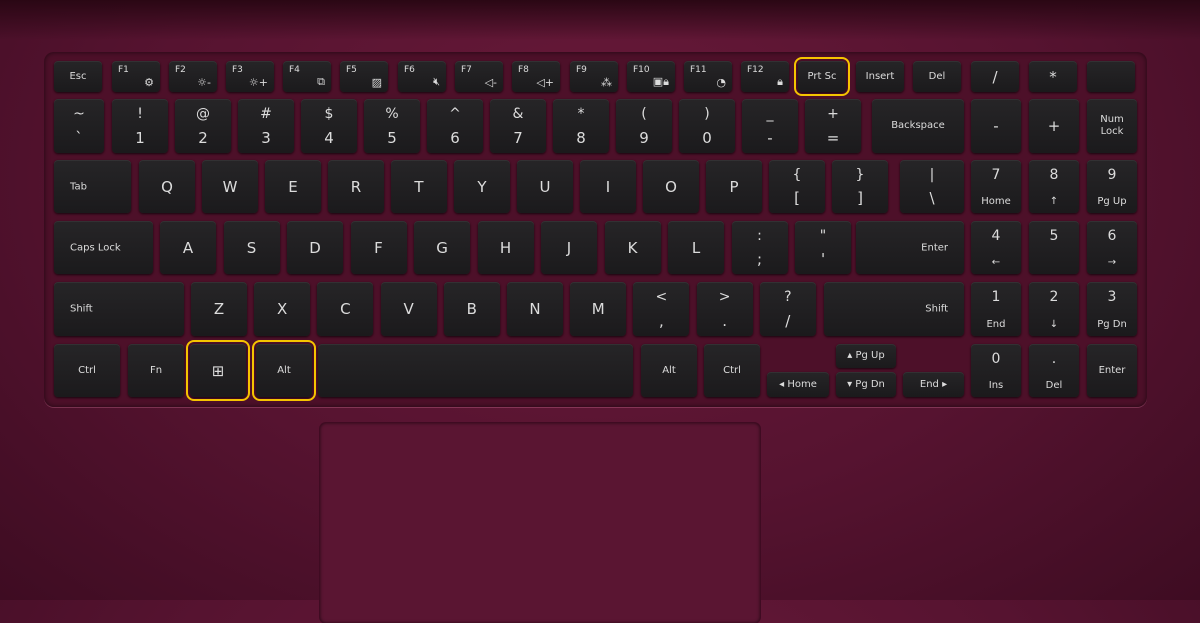 The image size is (1200, 623). What do you see at coordinates (933, 384) in the screenshot?
I see `key-end: End ▸` at bounding box center [933, 384].